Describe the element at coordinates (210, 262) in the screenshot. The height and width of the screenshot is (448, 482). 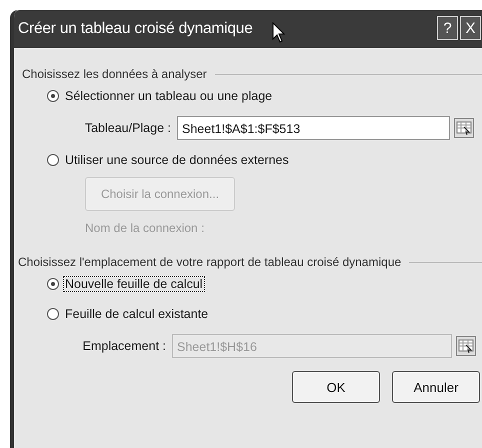
I see `section-legend: Choisissez l'emplacement de votre rapport de tableau croisé dynamique` at that location.